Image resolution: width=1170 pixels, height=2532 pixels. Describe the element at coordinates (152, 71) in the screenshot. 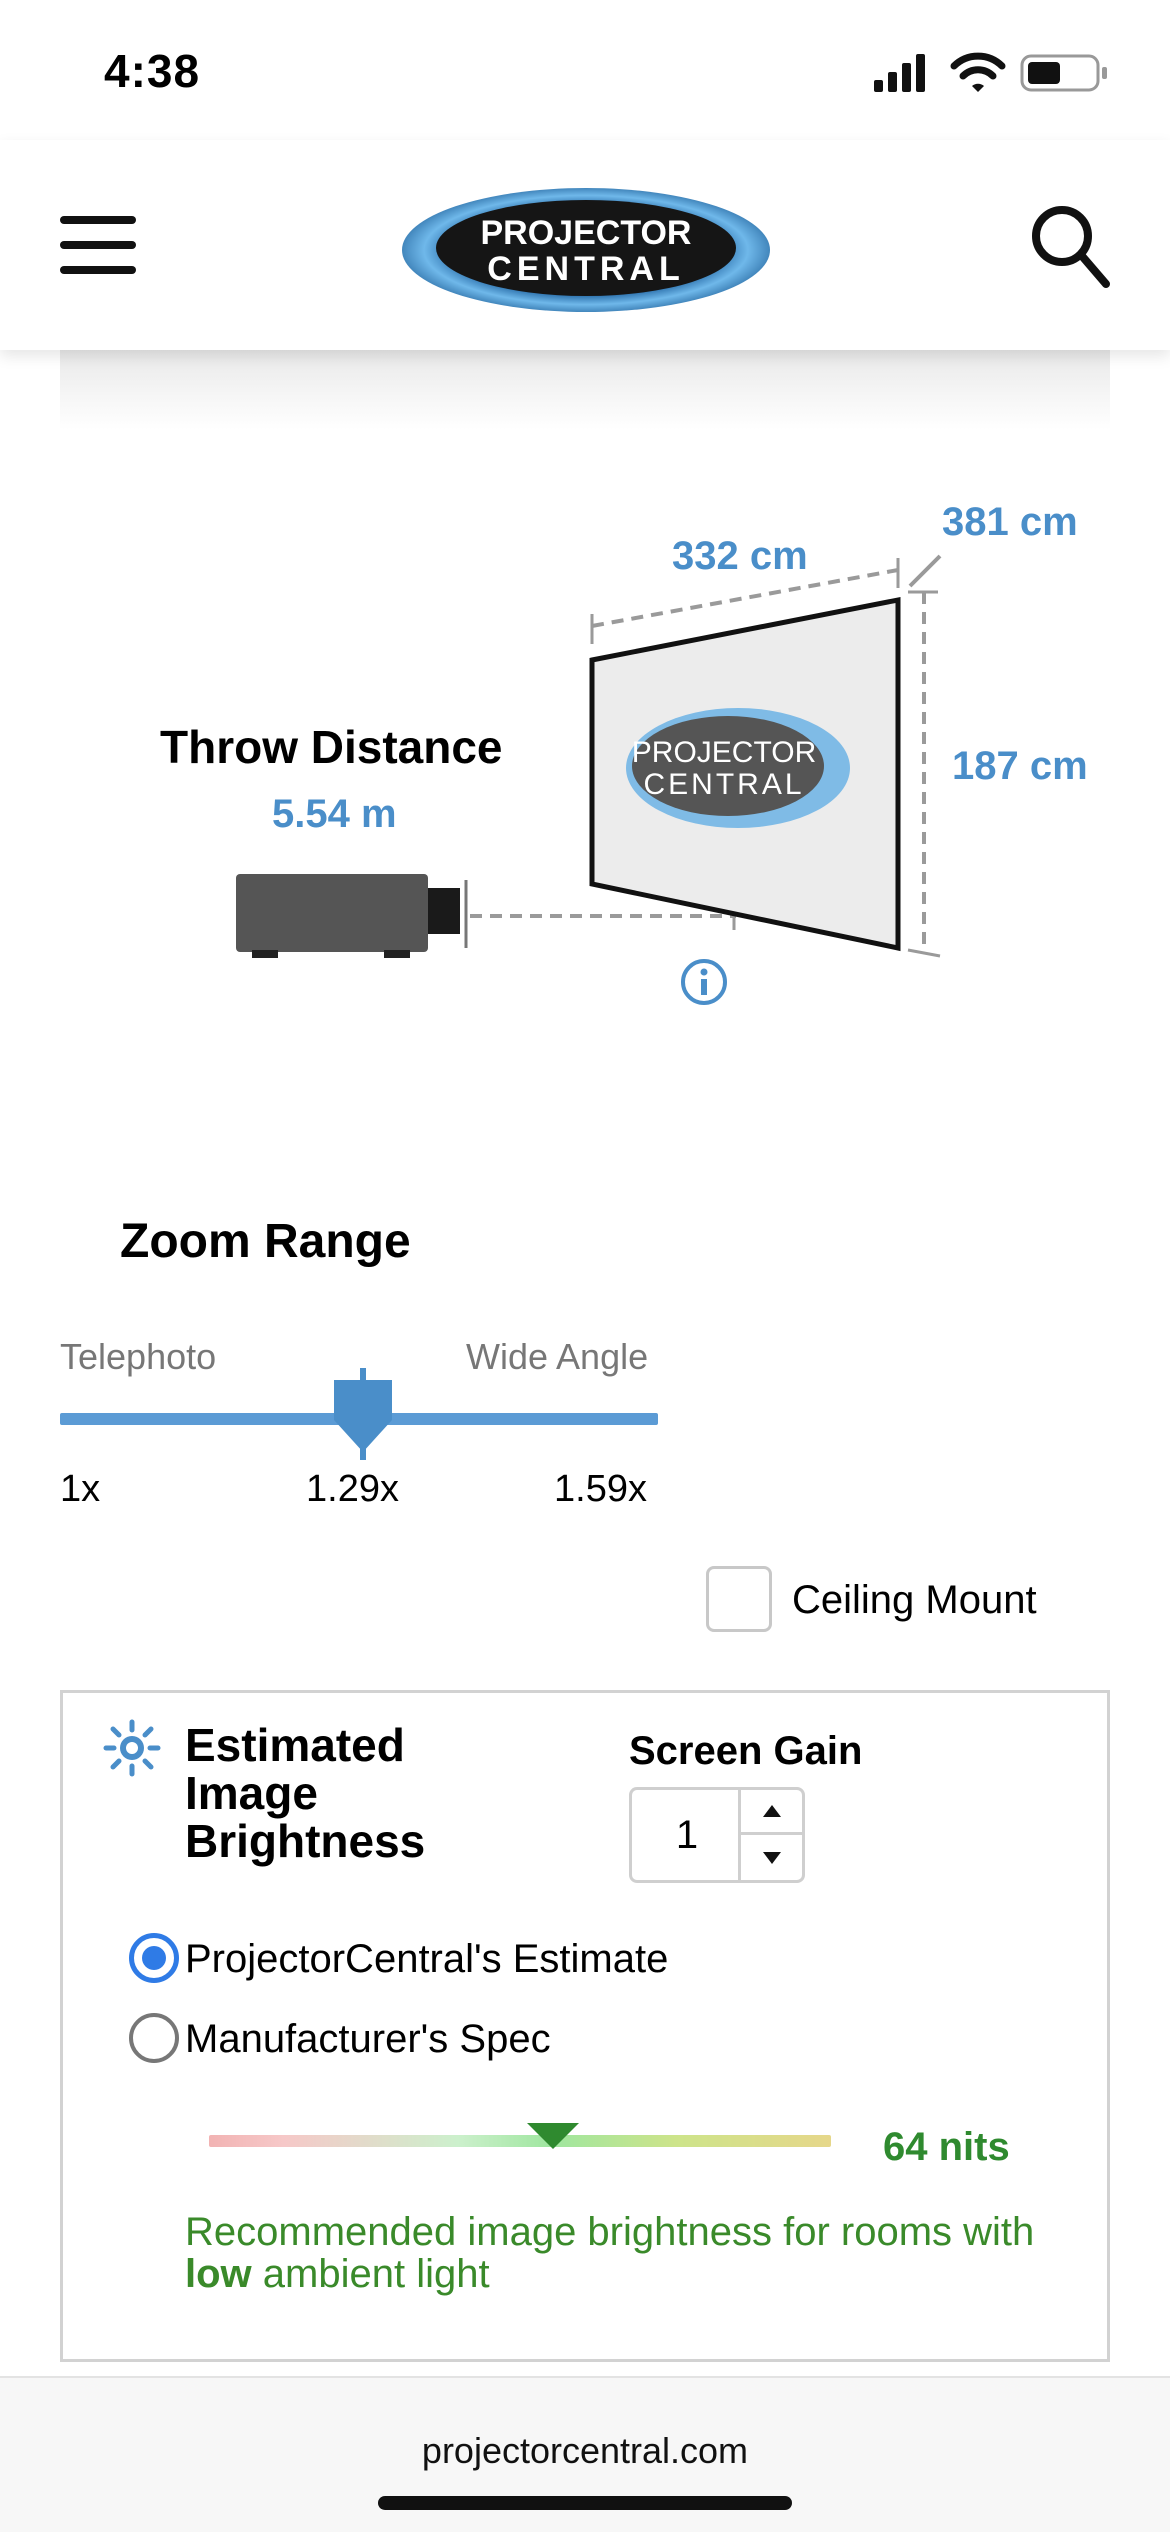

I see `status-time: 4:38` at that location.